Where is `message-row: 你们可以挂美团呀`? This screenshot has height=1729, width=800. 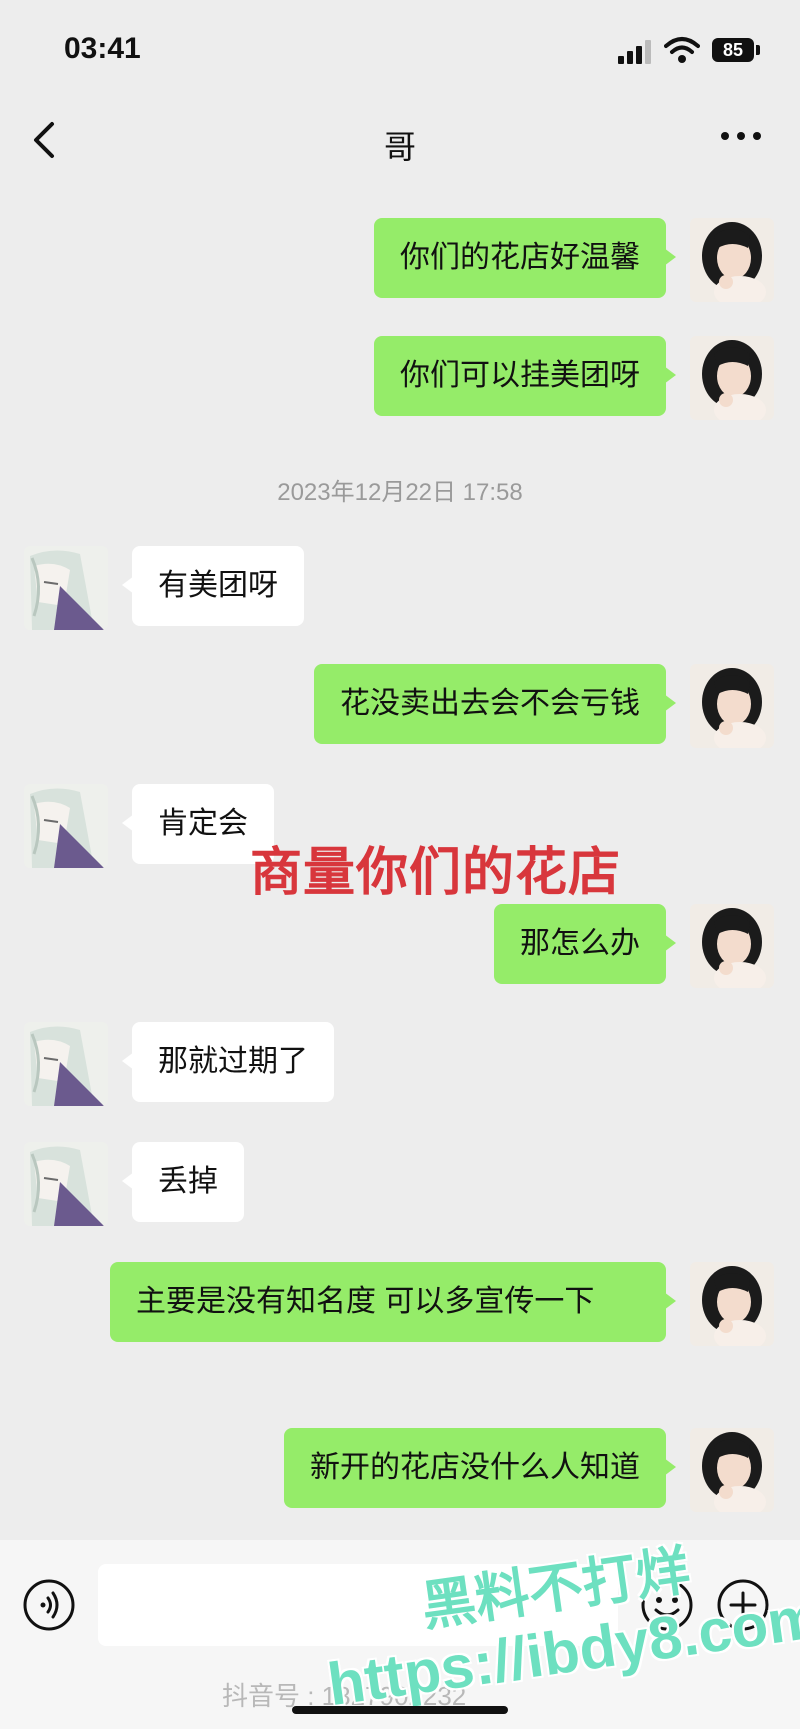 message-row: 你们可以挂美团呀 is located at coordinates (400, 378).